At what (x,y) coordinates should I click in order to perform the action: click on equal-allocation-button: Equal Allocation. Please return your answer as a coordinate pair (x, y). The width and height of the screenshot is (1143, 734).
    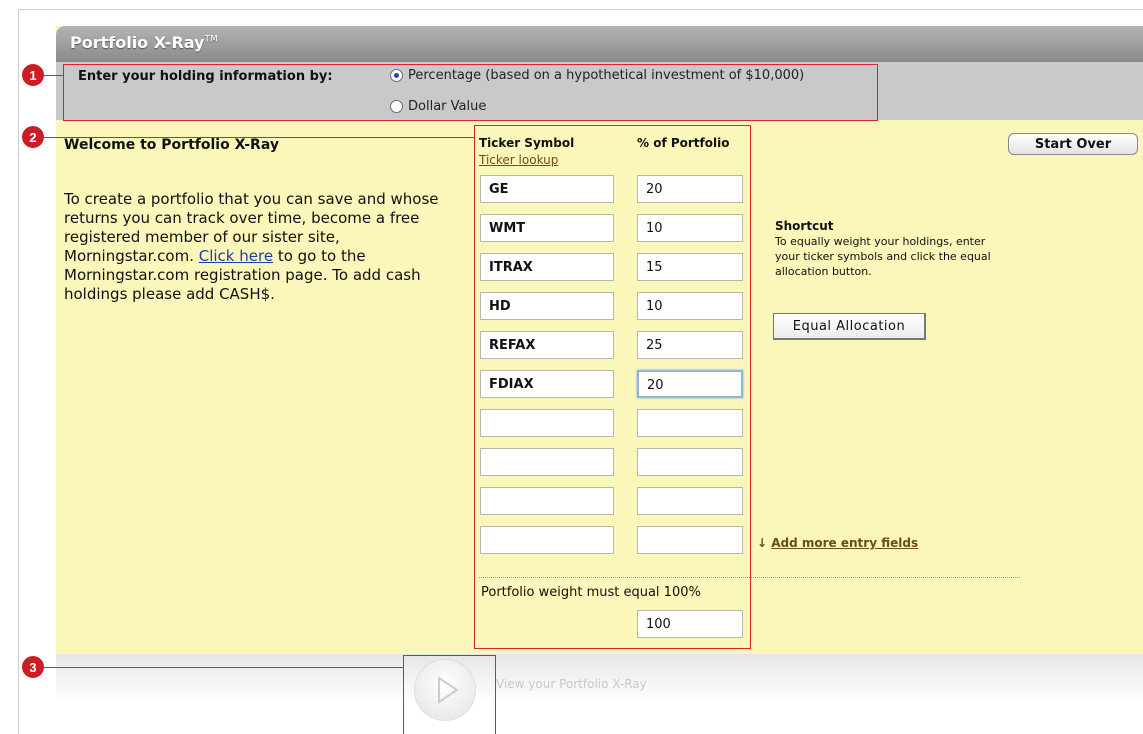
    Looking at the image, I should click on (849, 326).